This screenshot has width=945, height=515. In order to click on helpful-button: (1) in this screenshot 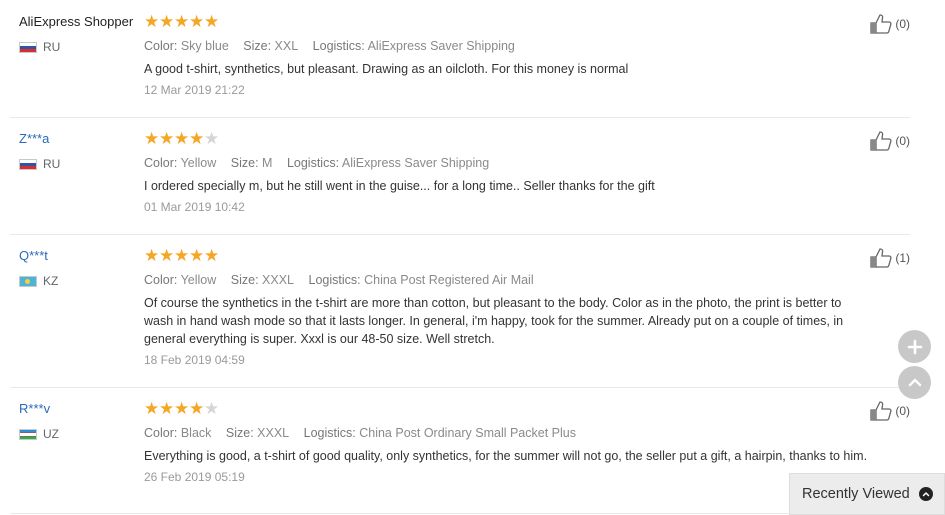, I will do `click(890, 258)`.